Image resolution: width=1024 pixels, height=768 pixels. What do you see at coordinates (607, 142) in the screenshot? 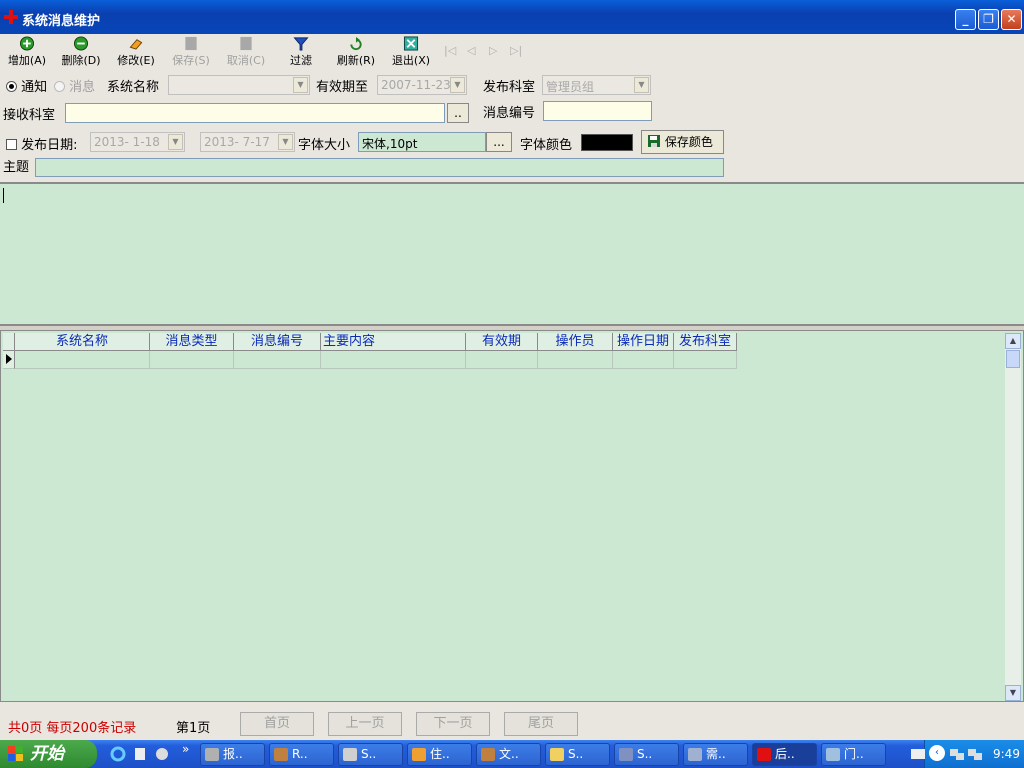
I see `font-color-swatch` at bounding box center [607, 142].